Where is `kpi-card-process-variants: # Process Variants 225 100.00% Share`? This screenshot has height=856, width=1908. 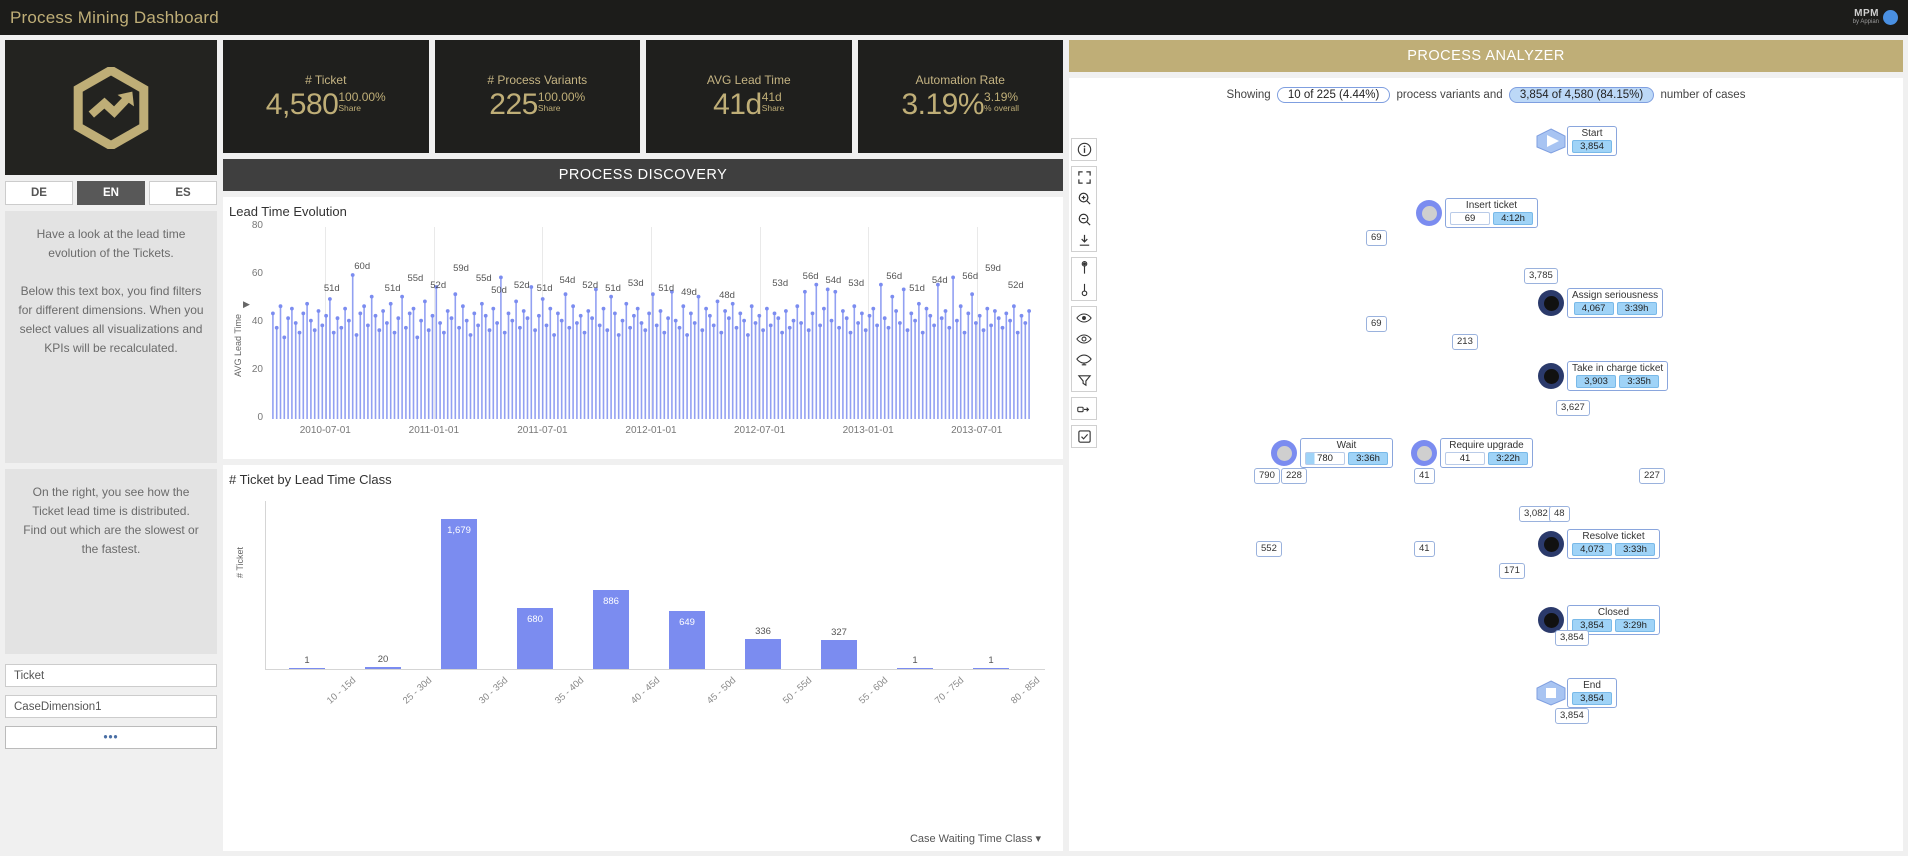
kpi-card-process-variants: # Process Variants 225 100.00% Share is located at coordinates (537, 96).